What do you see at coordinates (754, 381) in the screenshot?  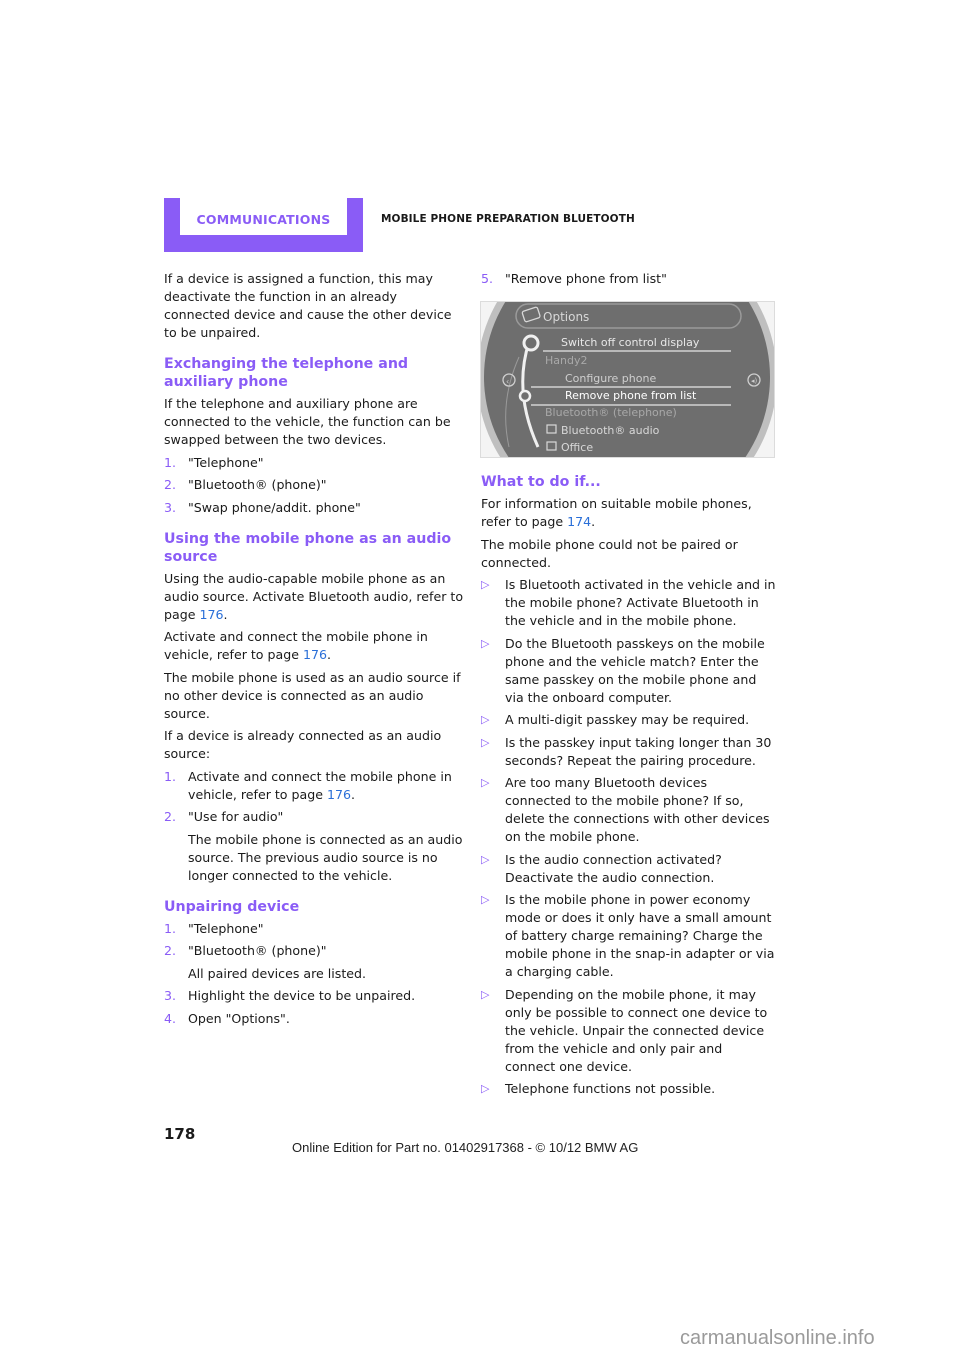 I see `sound-glyph: ◂)` at bounding box center [754, 381].